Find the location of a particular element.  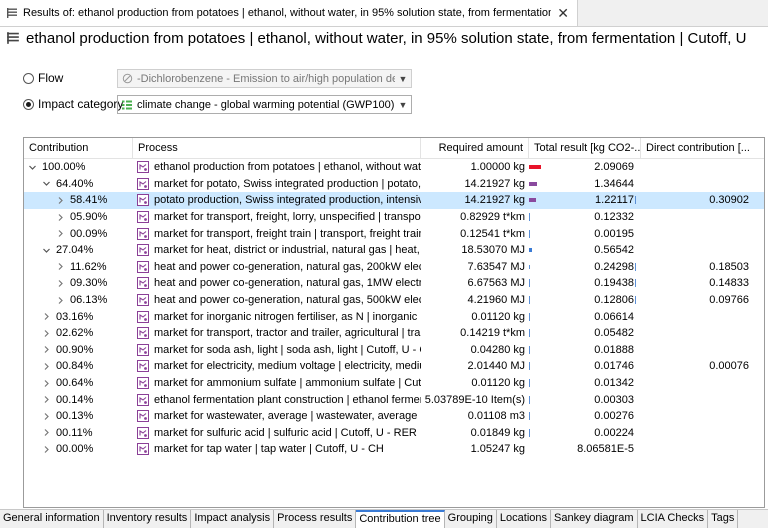

total-result-cell: 0.00276 is located at coordinates (614, 416).